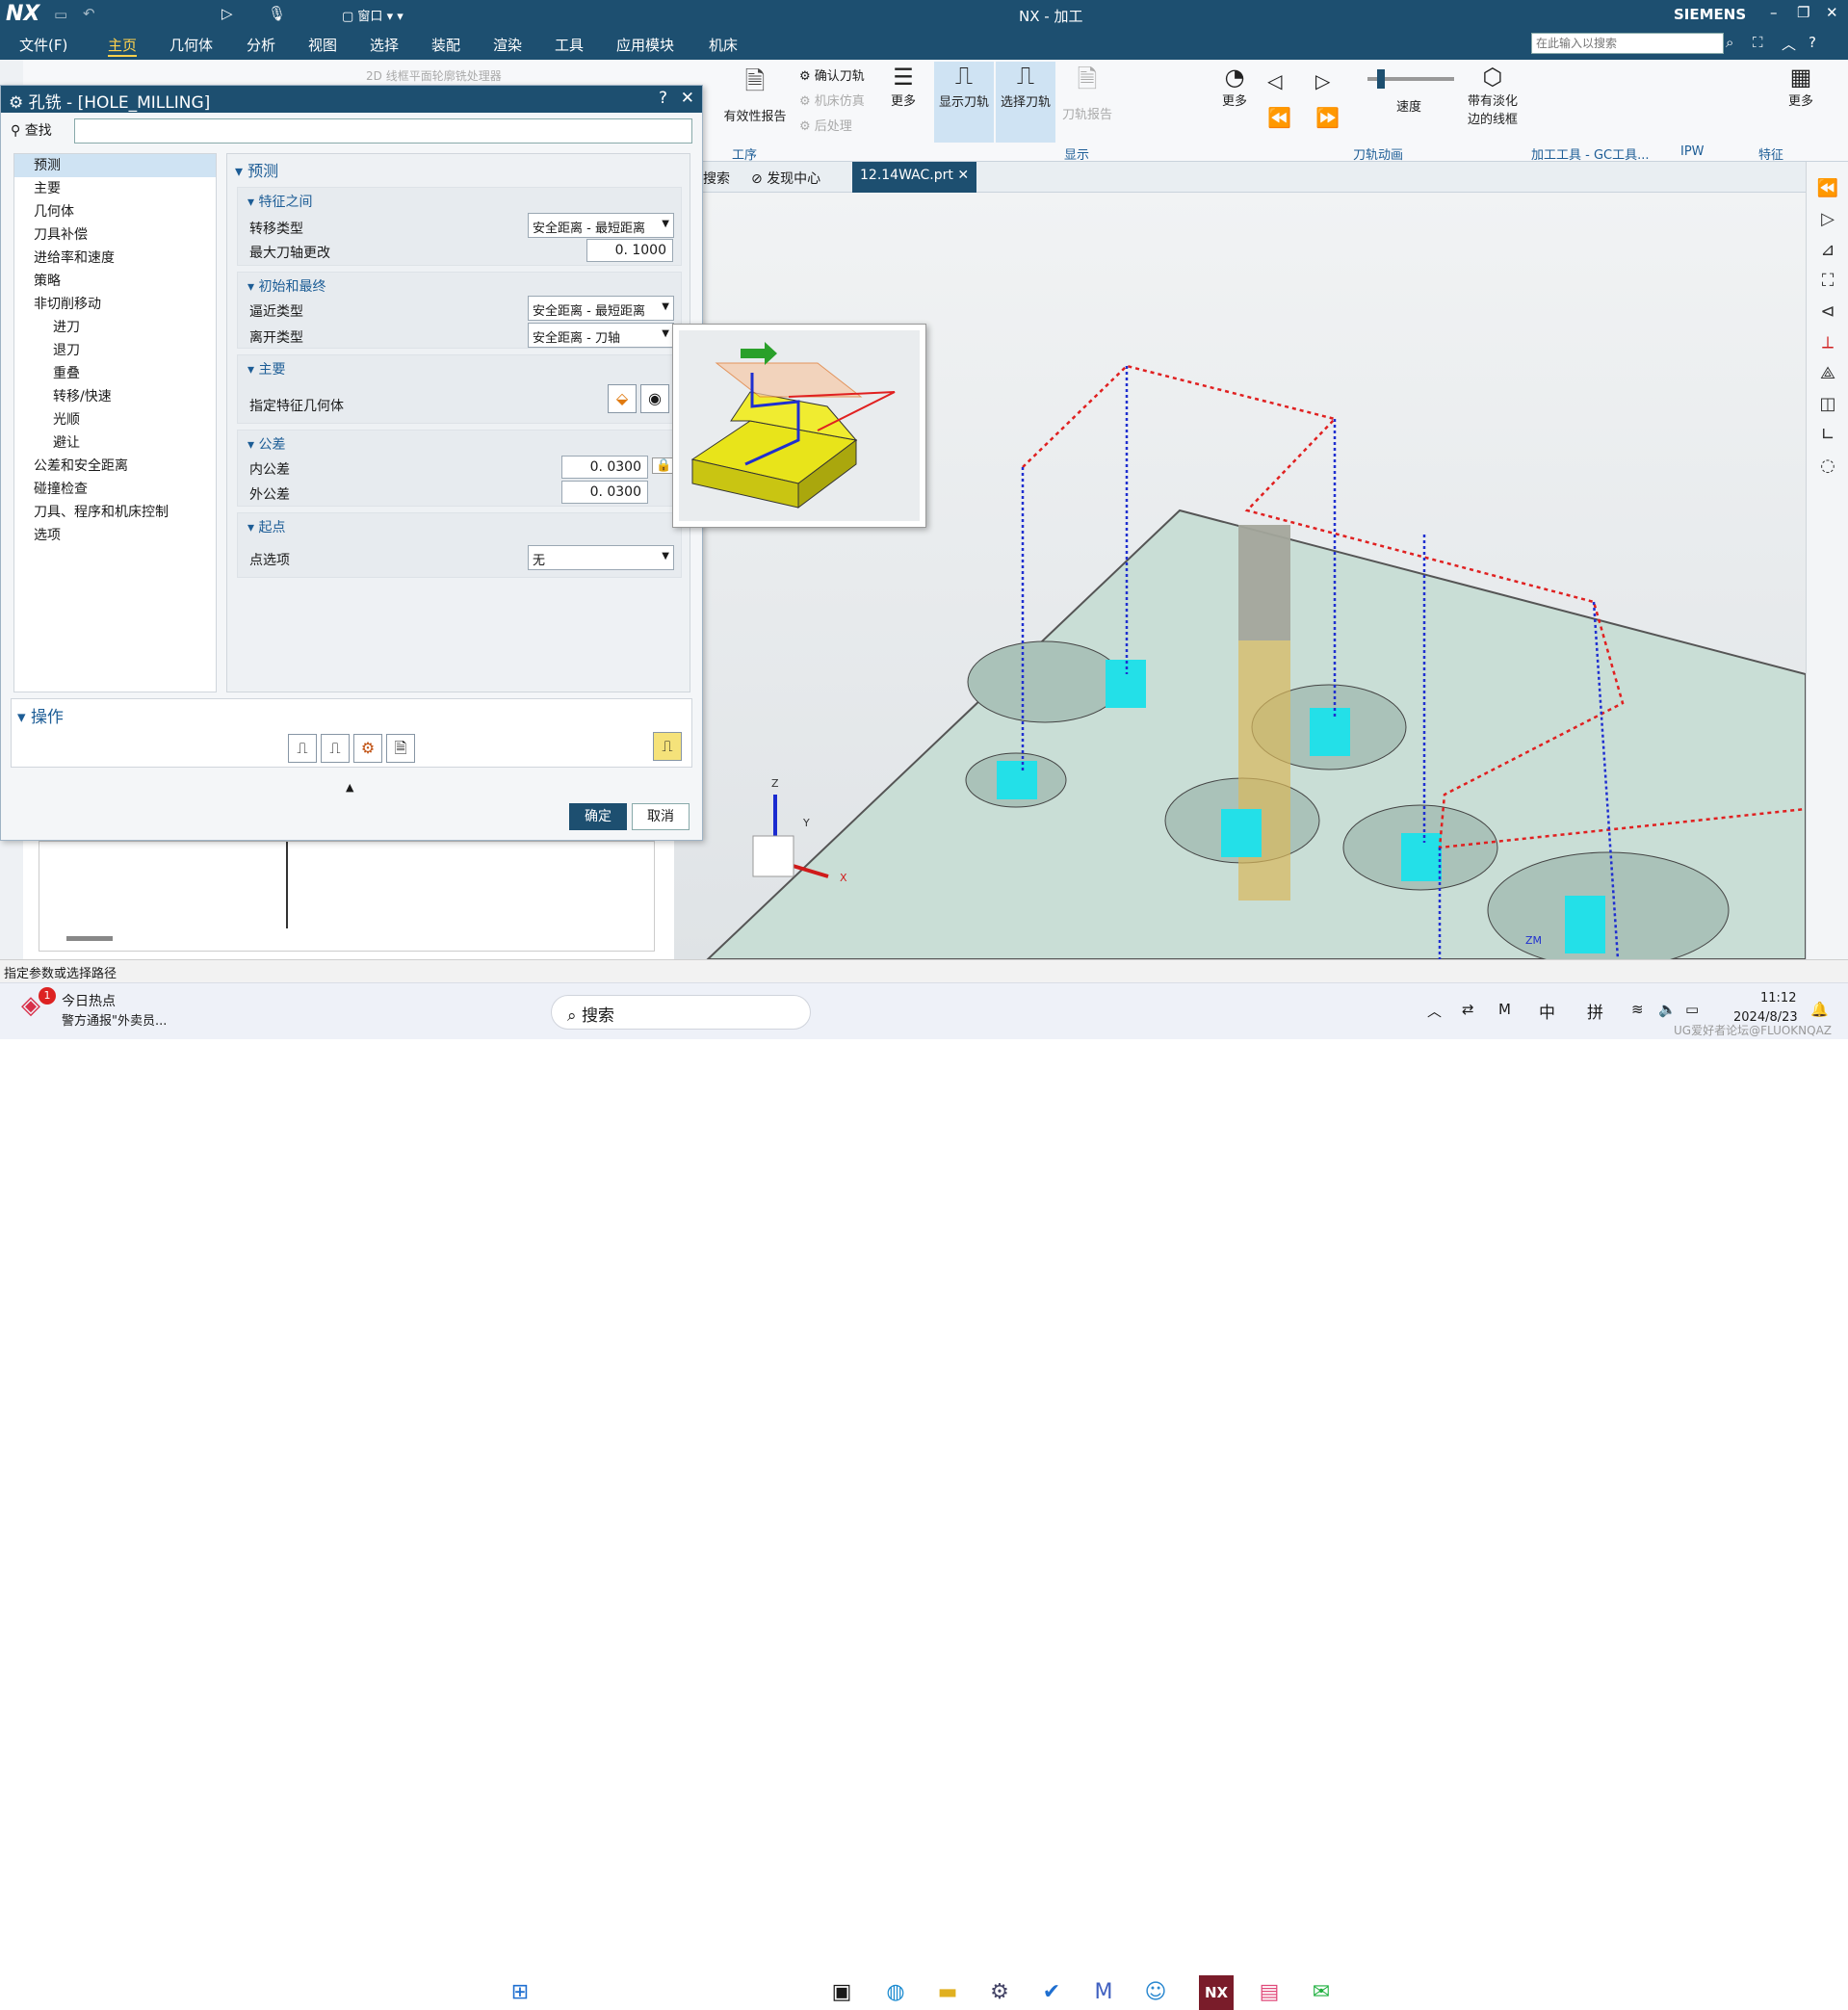 The height and width of the screenshot is (2010, 1848). What do you see at coordinates (914, 177) in the screenshot?
I see `tab-file: 12.14WAC.prt ✕` at bounding box center [914, 177].